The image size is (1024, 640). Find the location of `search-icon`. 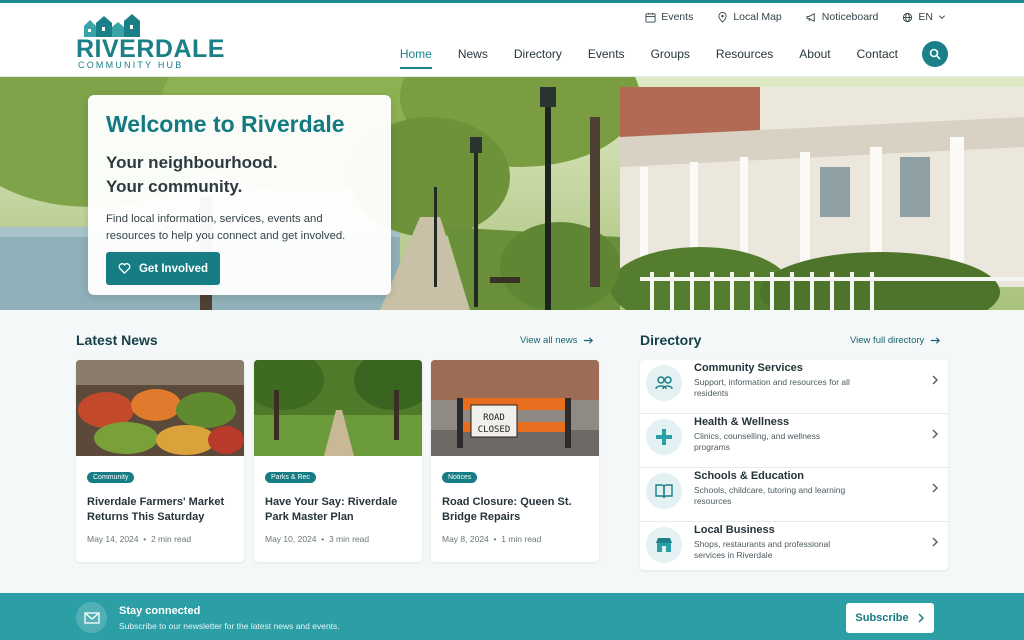

search-icon is located at coordinates (935, 54).